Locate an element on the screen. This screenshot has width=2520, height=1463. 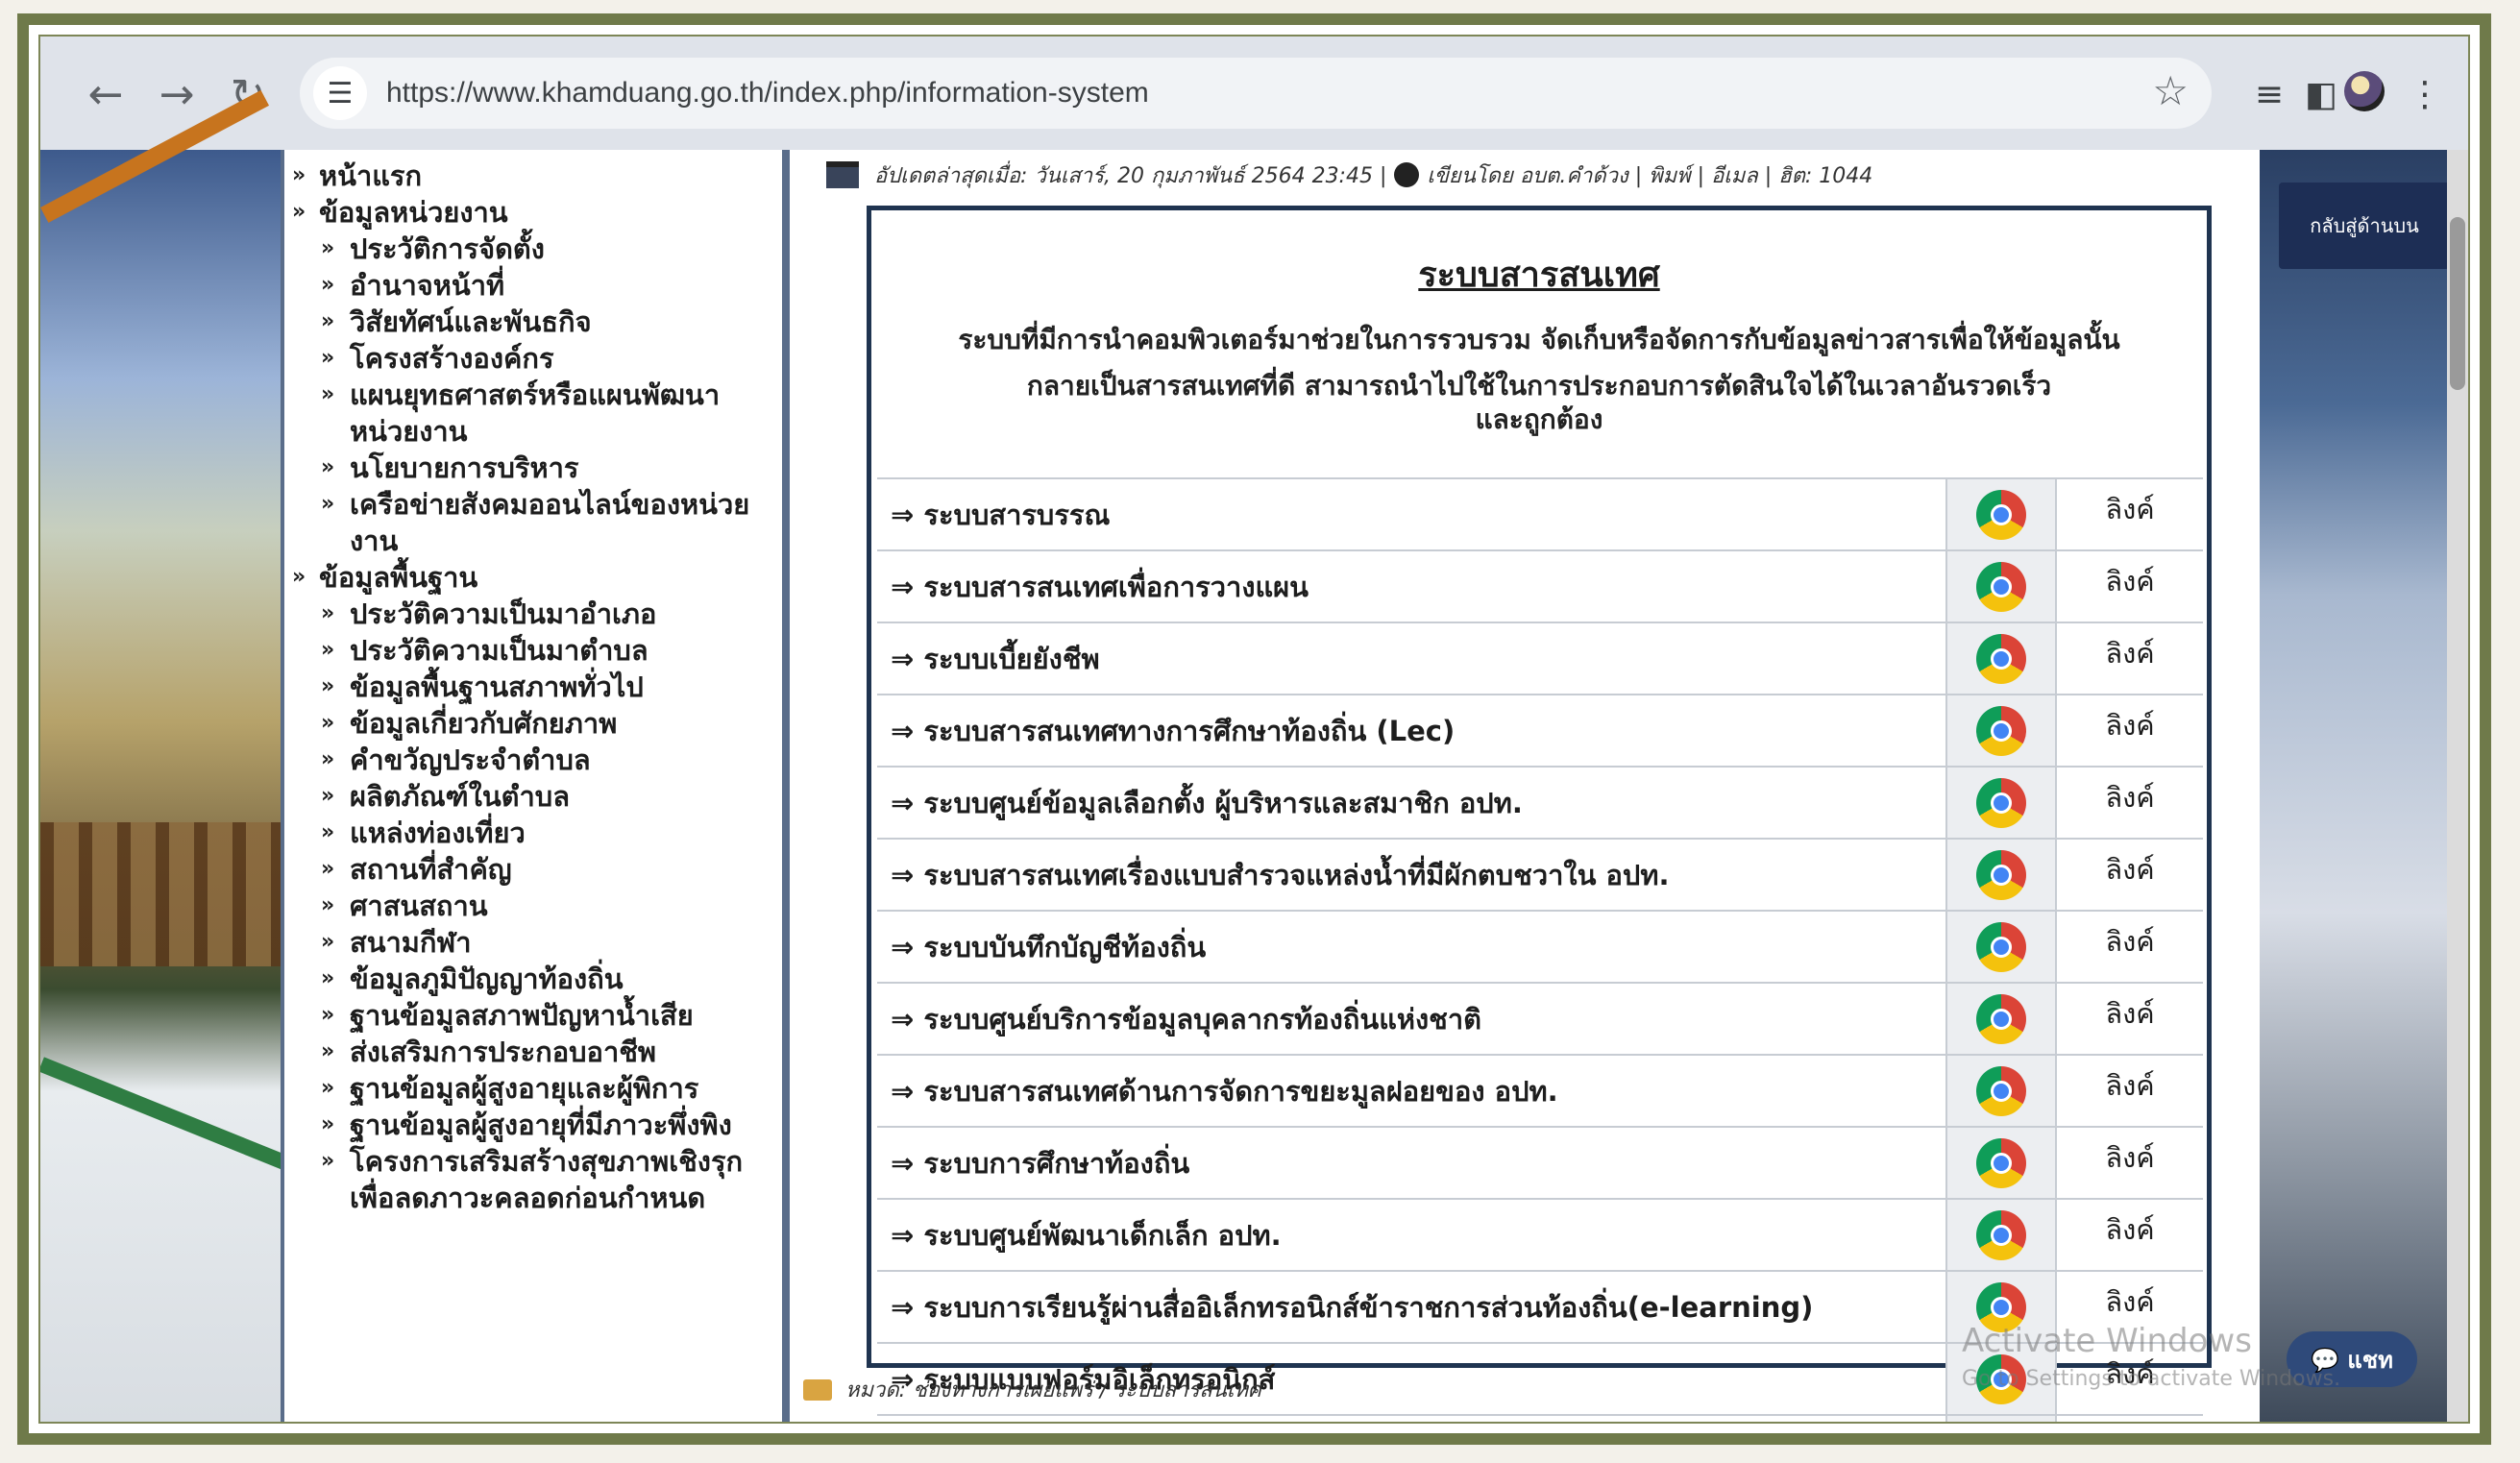
sidebar-item: » ข้อมูลภูมิปัญญาท้องถิ่น is located at coordinates (533, 979).